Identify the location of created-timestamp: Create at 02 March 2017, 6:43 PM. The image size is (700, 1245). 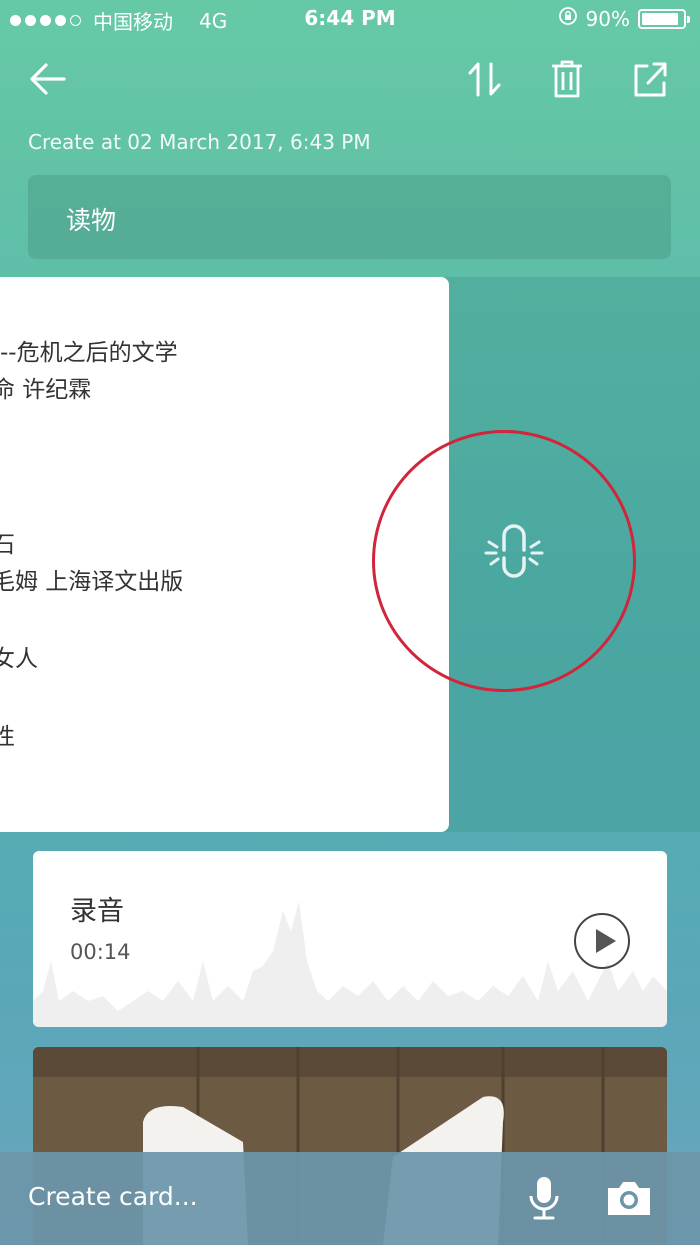
(199, 142).